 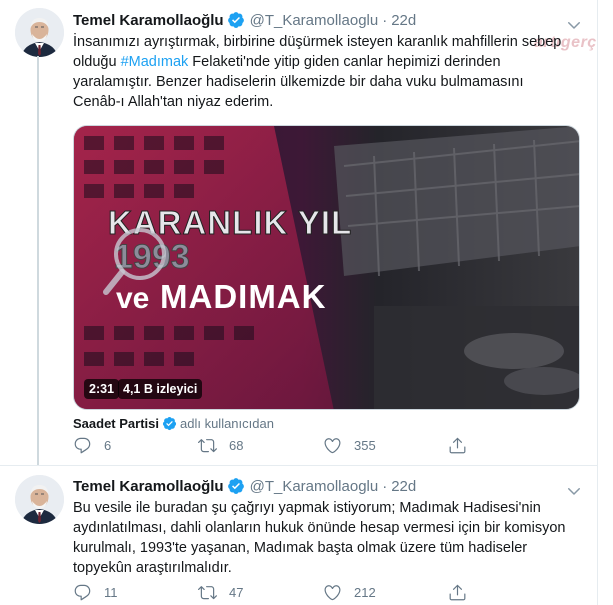 What do you see at coordinates (230, 222) in the screenshot?
I see `video-headline-line1: KARANLIK YIL` at bounding box center [230, 222].